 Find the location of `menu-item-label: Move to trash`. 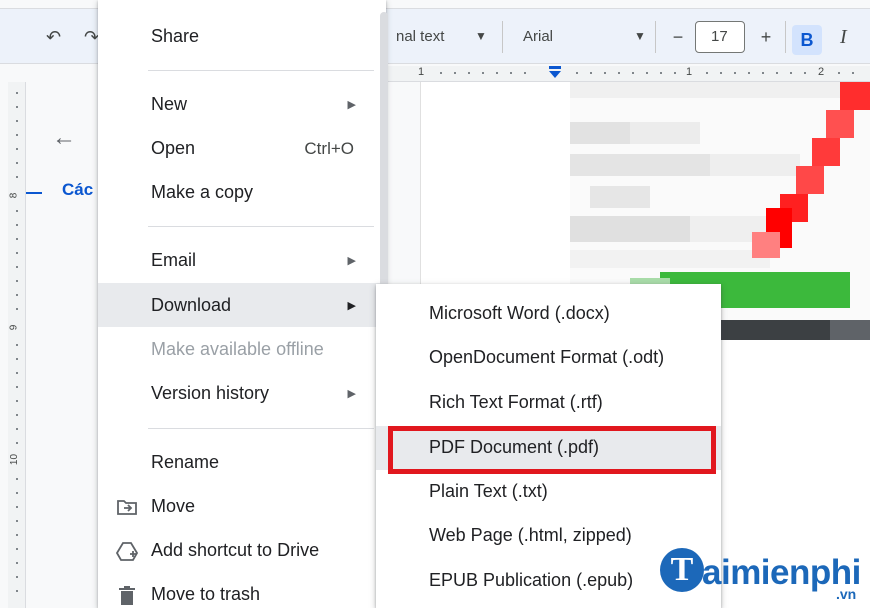

menu-item-label: Move to trash is located at coordinates (206, 594).